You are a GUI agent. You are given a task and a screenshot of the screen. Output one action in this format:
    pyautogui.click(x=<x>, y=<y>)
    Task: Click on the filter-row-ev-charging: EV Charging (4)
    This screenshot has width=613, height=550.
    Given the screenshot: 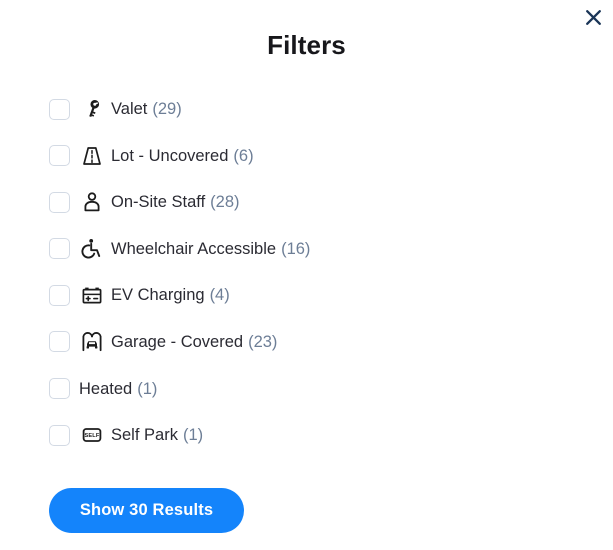 What is the action you would take?
    pyautogui.click(x=316, y=295)
    